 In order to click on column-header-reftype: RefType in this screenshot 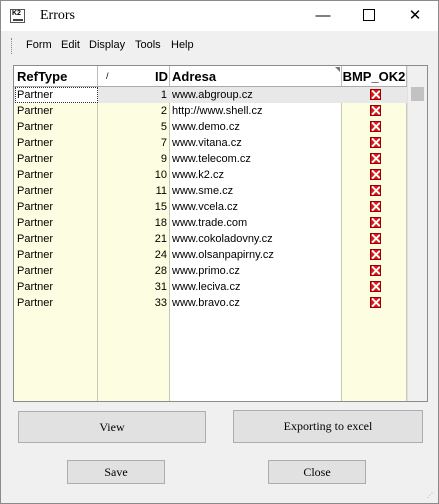, I will do `click(56, 76)`.